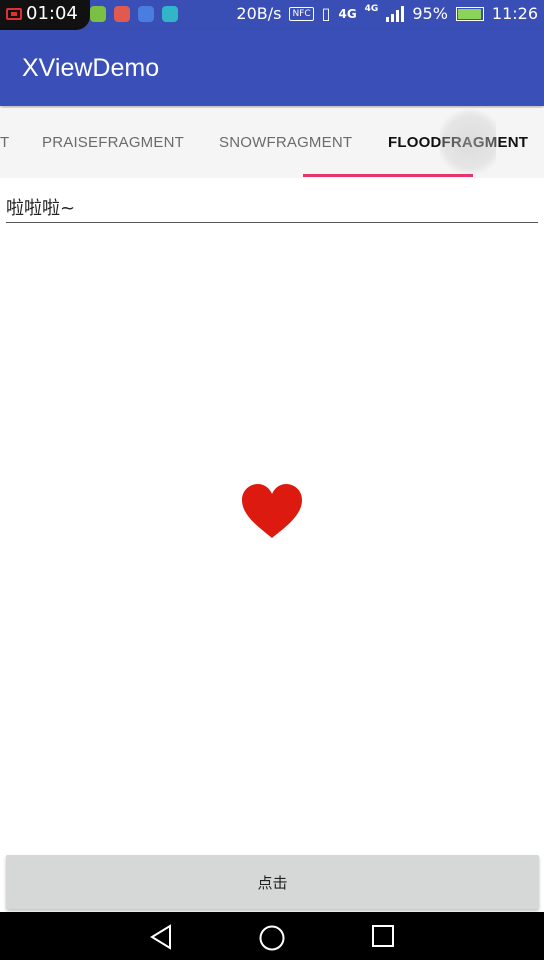 The width and height of the screenshot is (544, 960). I want to click on recording-time: 01:04, so click(52, 13).